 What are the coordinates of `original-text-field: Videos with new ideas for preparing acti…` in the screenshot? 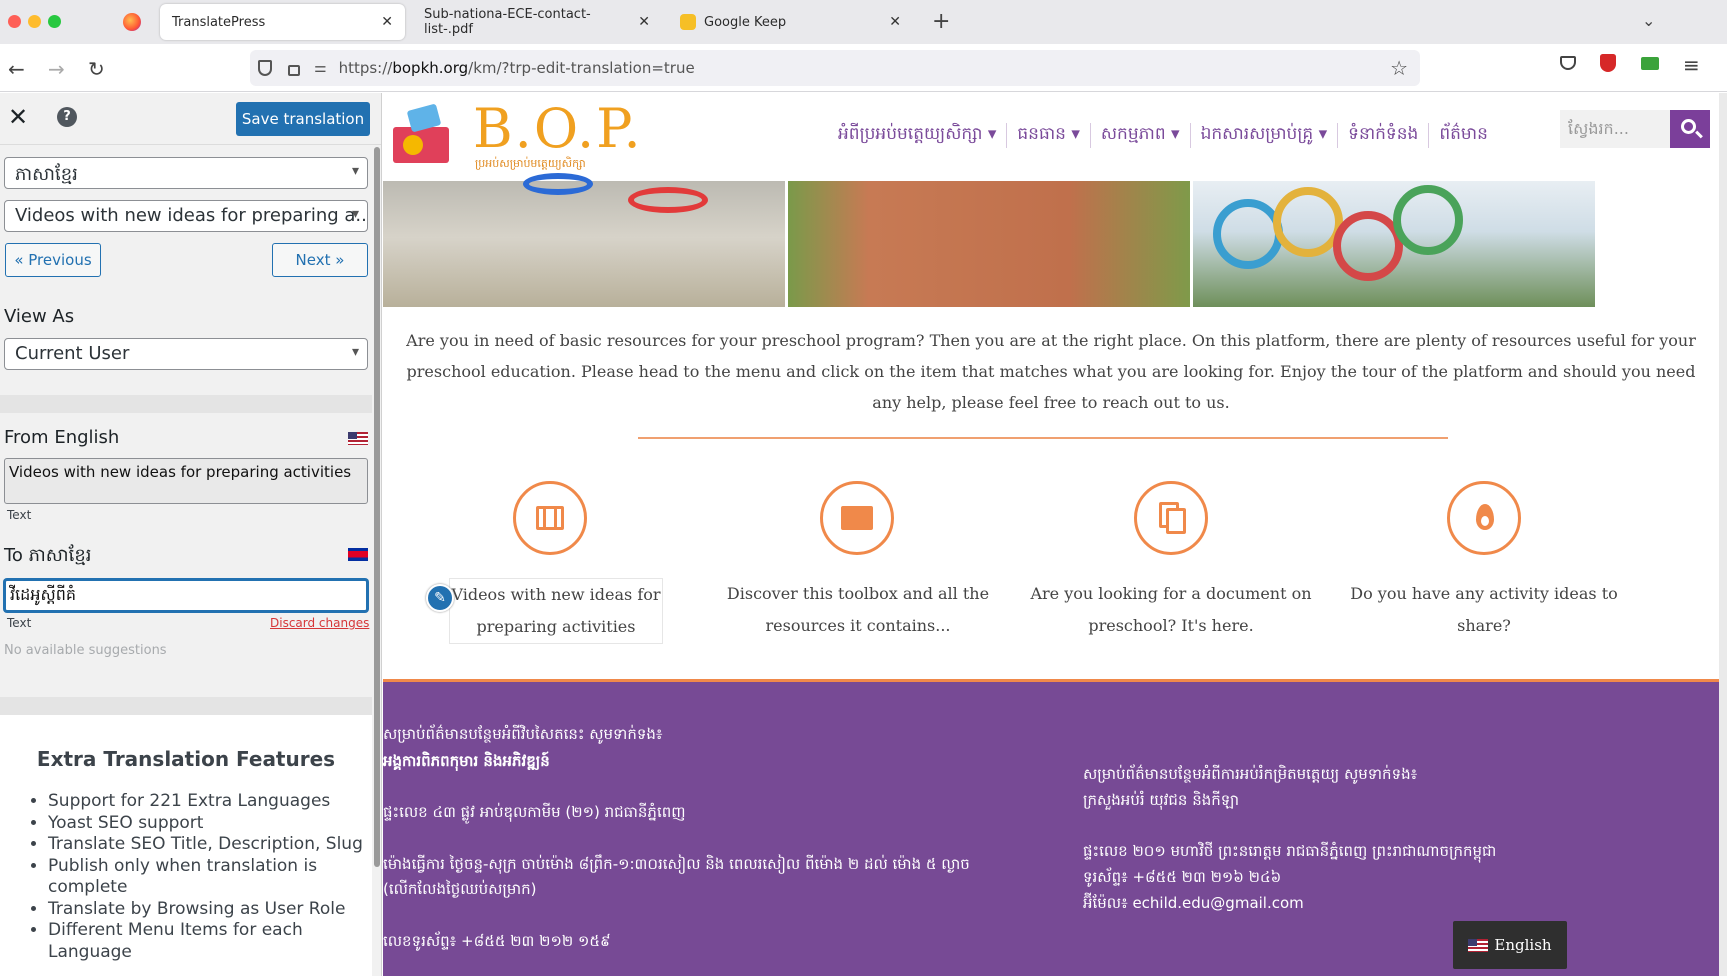 It's located at (186, 481).